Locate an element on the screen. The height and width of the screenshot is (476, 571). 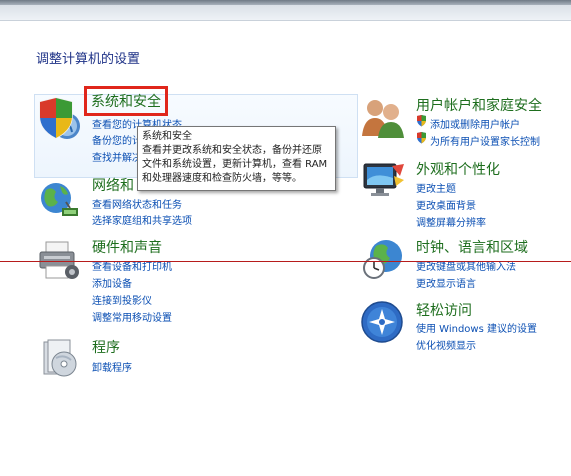
link-change-desktop-background: 更改桌面背景 is located at coordinates (446, 204).